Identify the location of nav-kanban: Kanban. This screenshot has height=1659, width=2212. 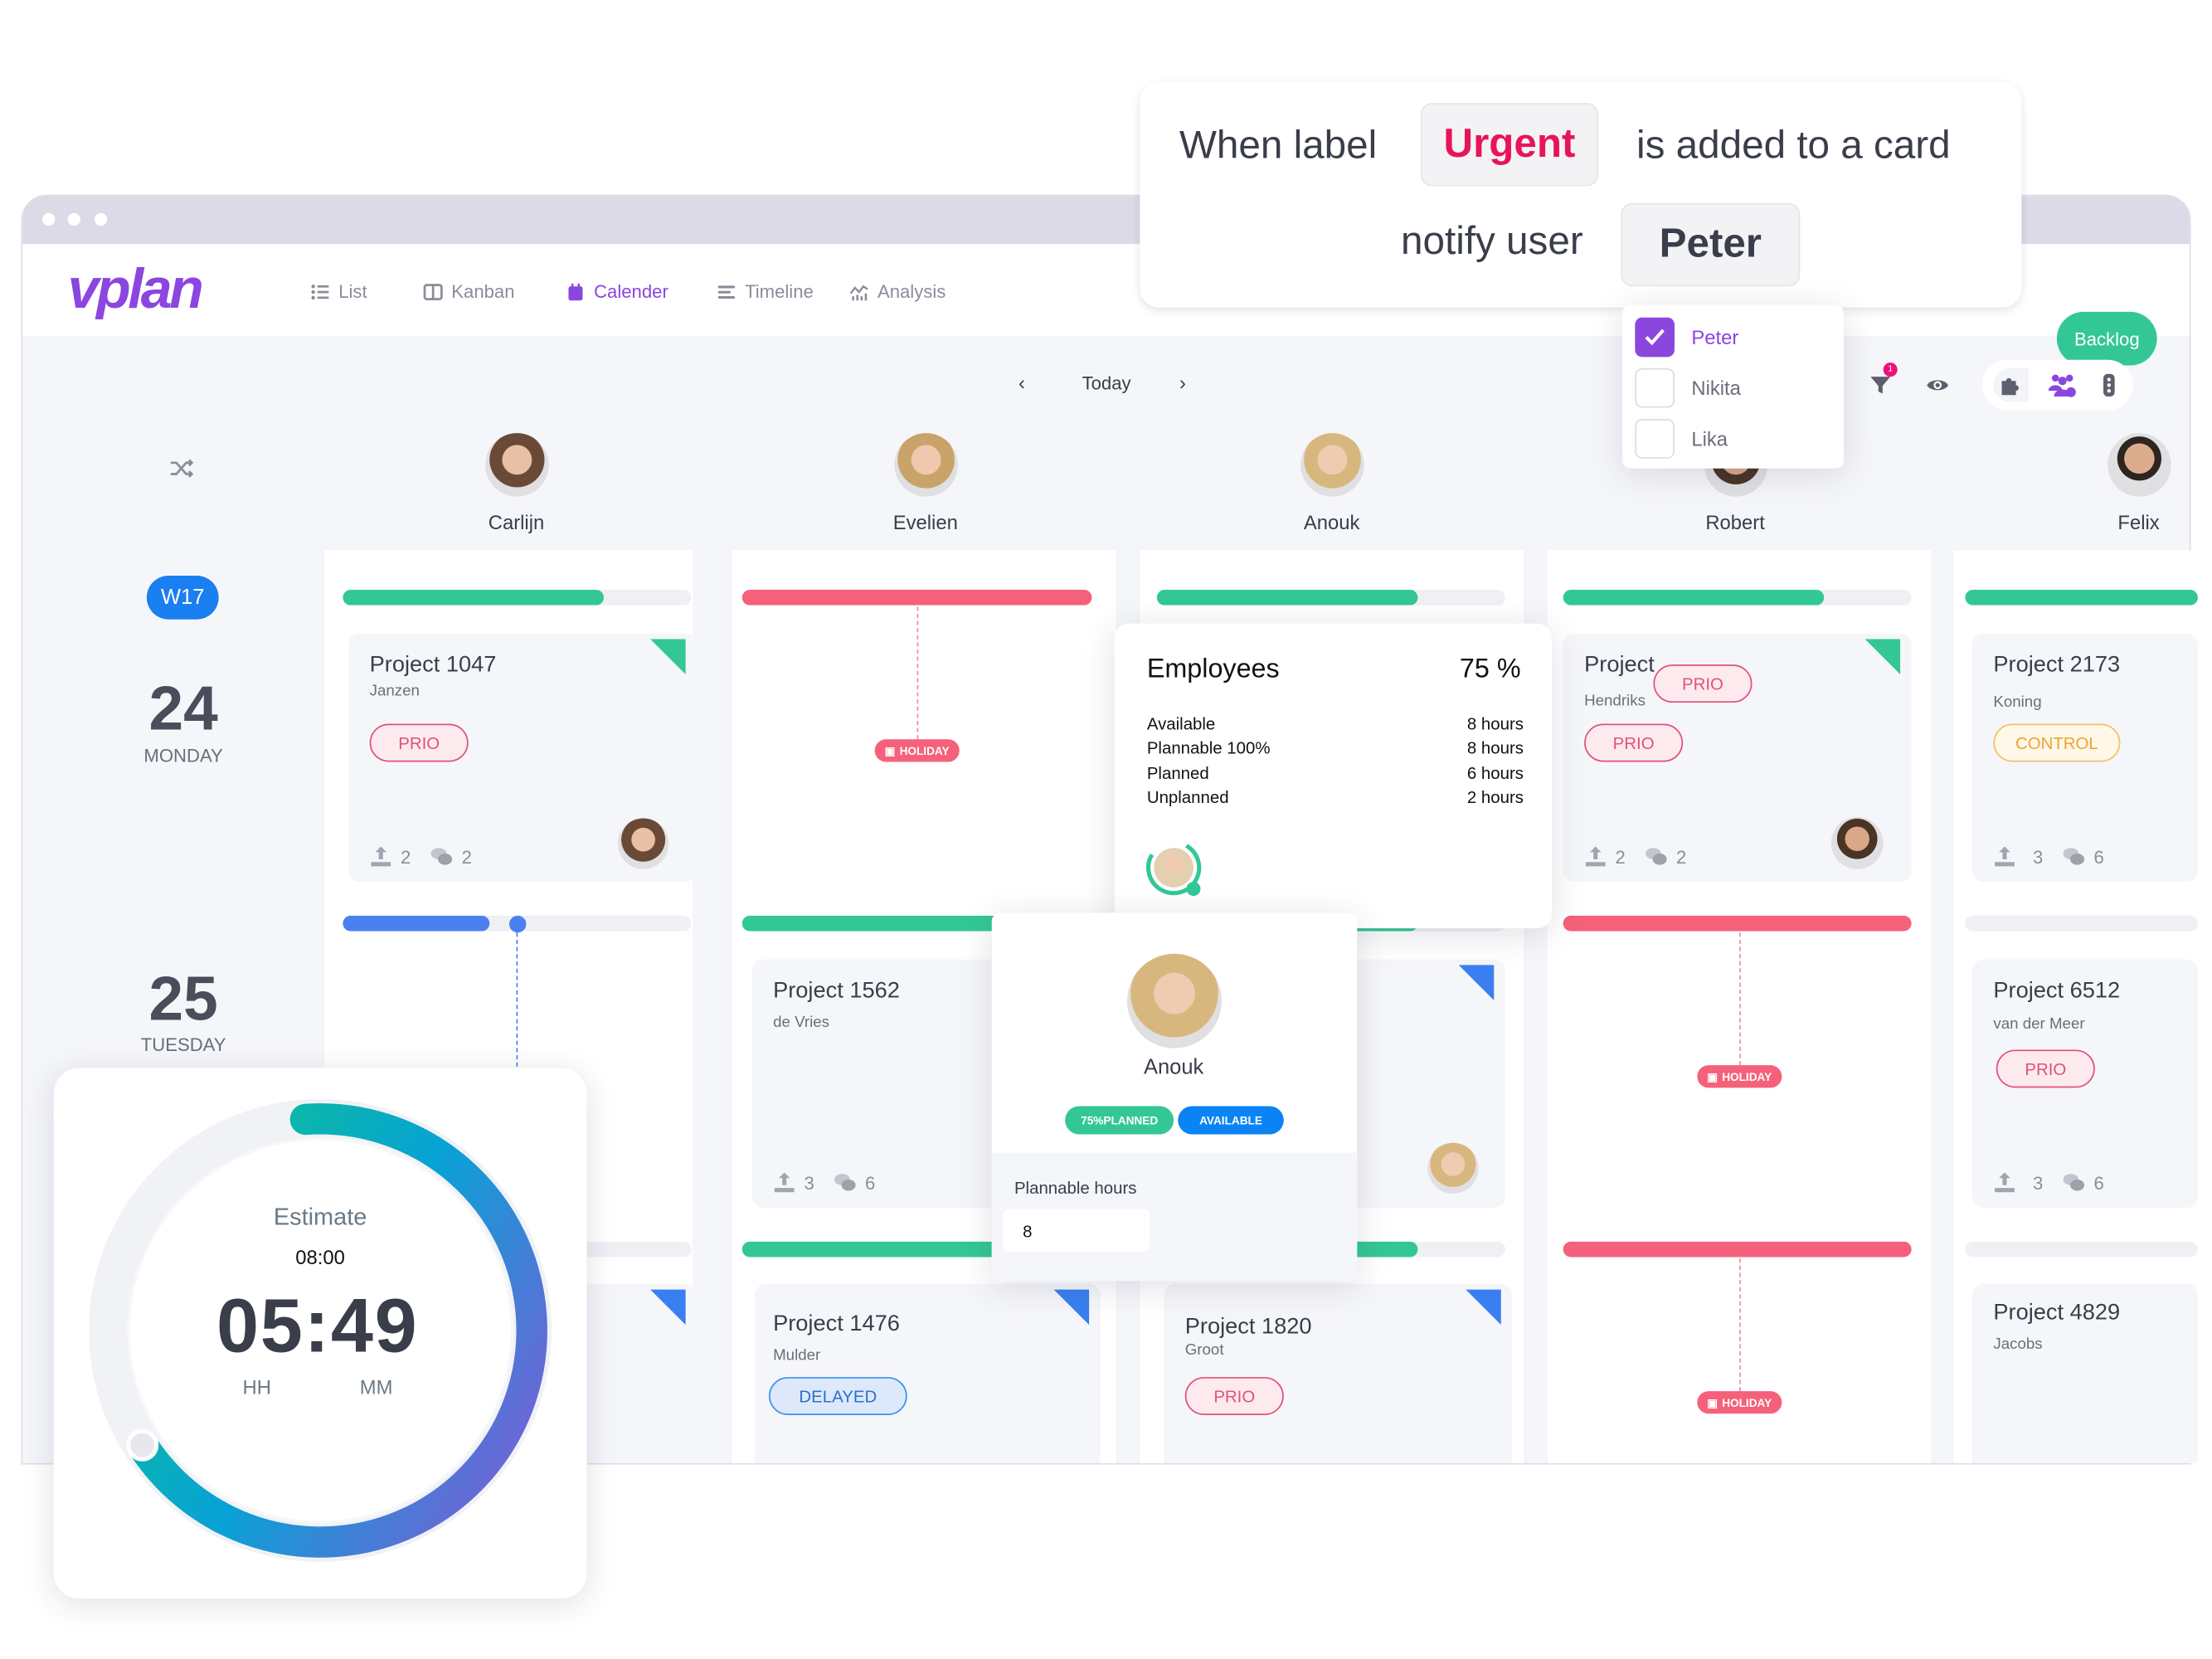
(469, 291).